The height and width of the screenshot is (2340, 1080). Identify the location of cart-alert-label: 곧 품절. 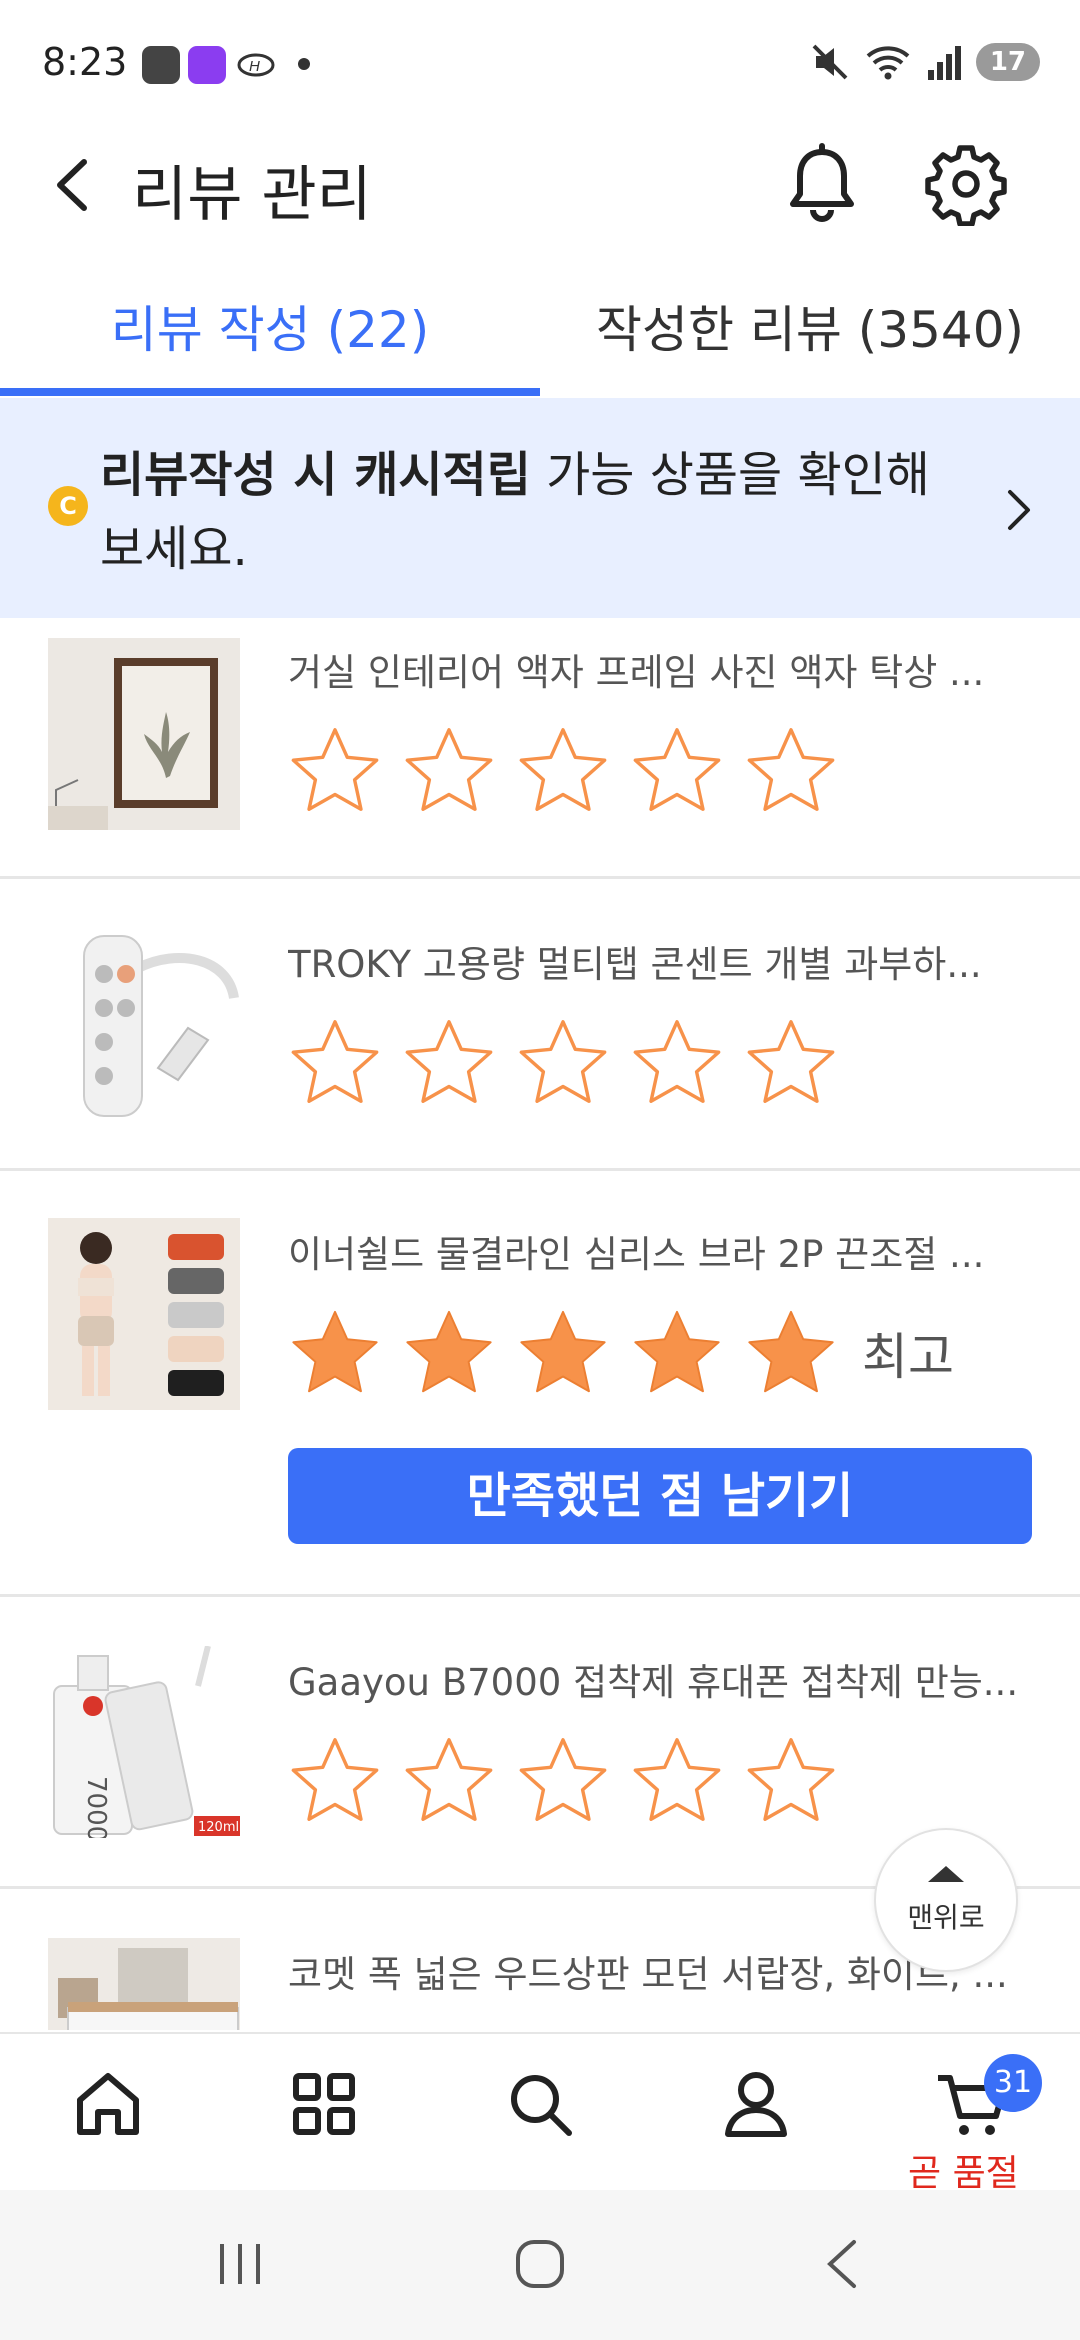
(963, 2173).